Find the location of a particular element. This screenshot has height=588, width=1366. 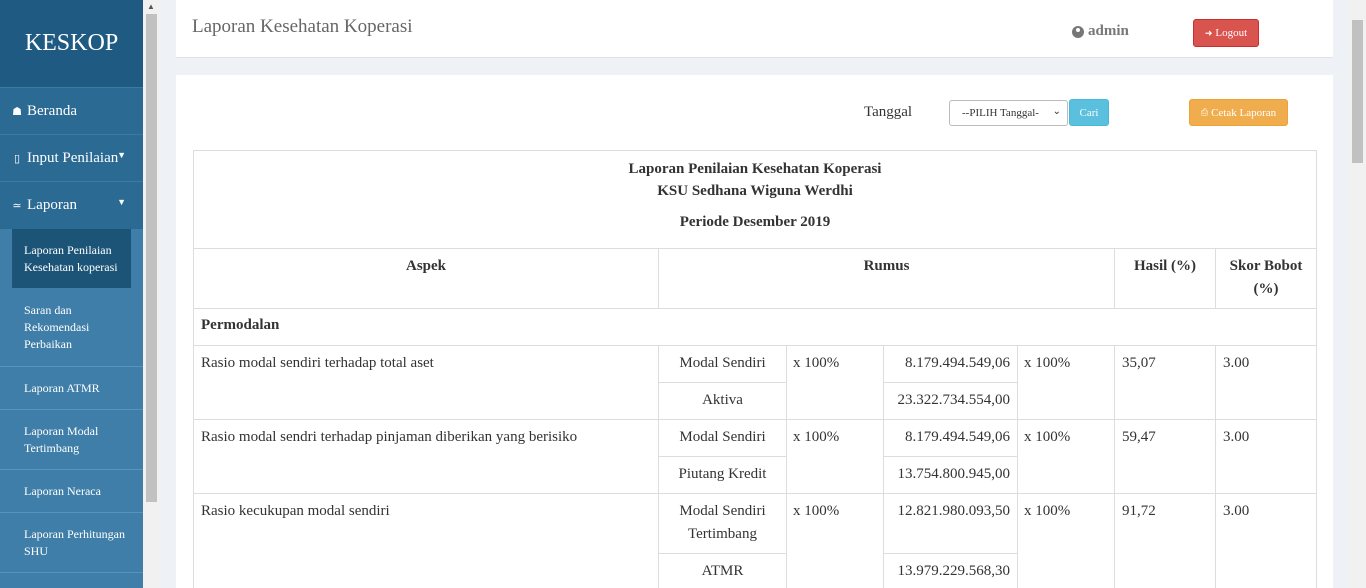

sidebar-item-label: Input Penilaian is located at coordinates (73, 157).